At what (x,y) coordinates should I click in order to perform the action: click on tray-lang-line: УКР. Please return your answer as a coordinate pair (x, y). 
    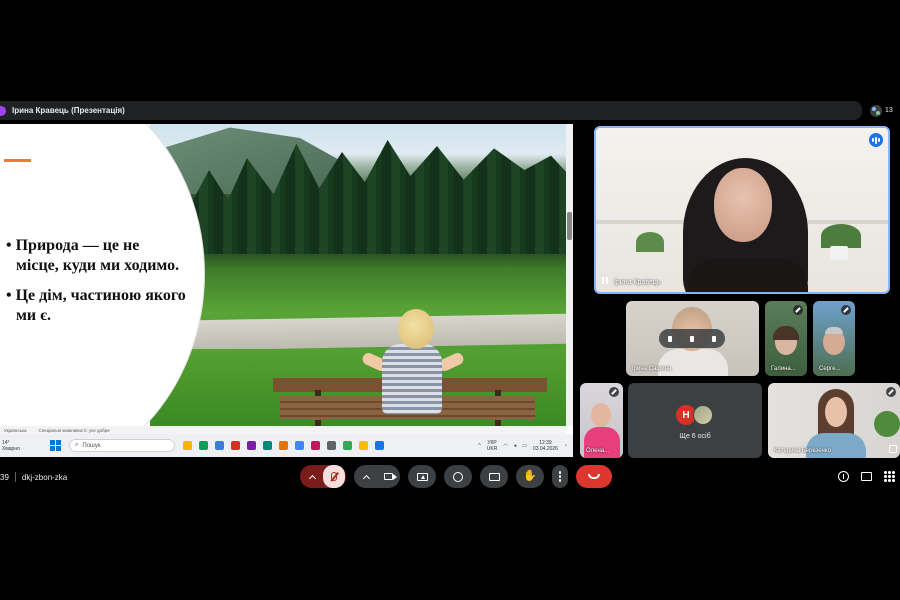
    Looking at the image, I should click on (492, 442).